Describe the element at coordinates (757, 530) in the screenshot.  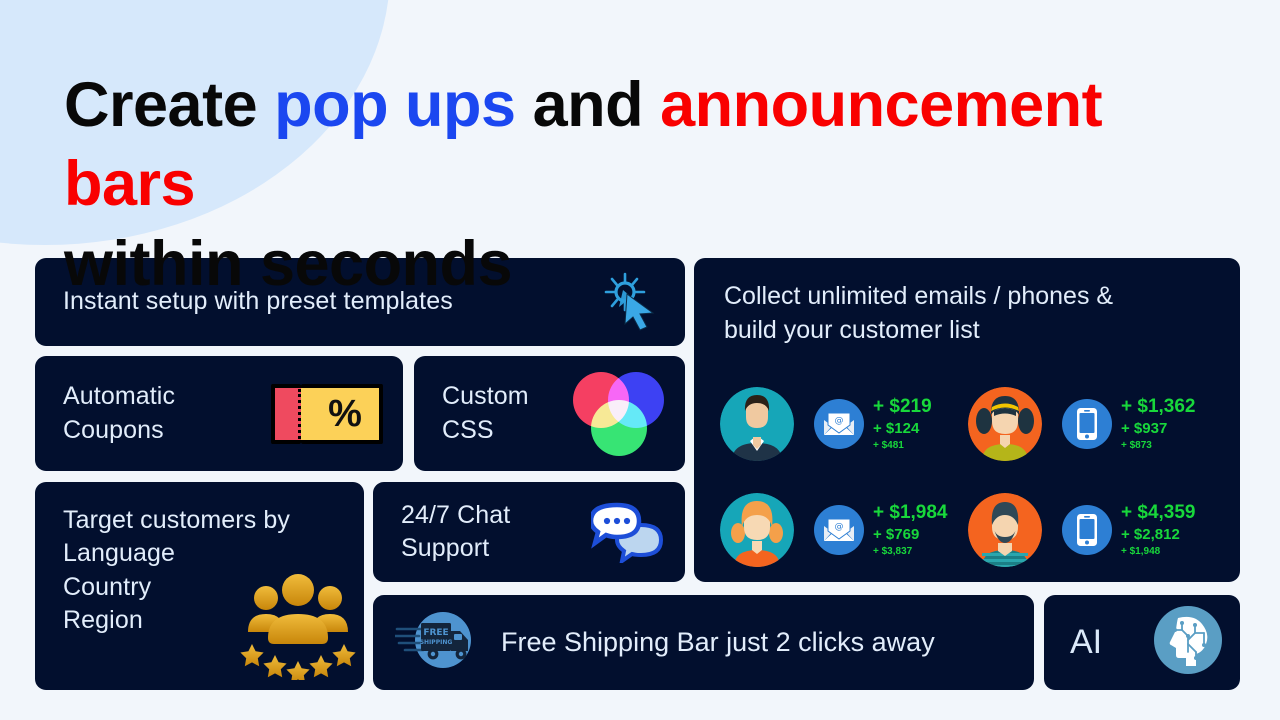
I see `blonde-woman-avatar` at that location.